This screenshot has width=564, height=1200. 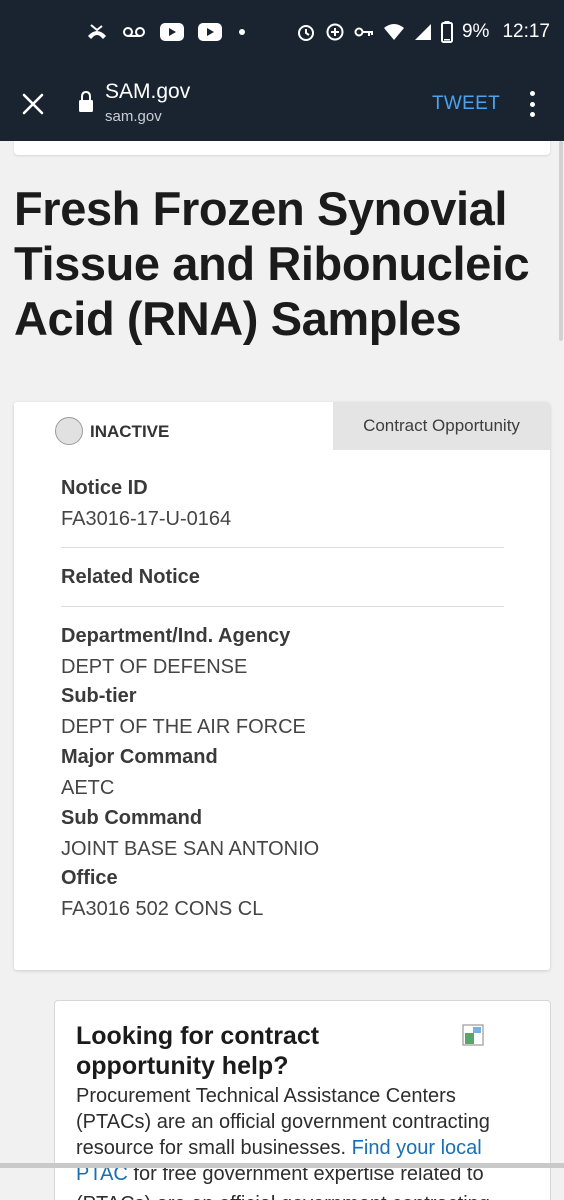 What do you see at coordinates (99, 696) in the screenshot?
I see `subtier-label: Sub-tier` at bounding box center [99, 696].